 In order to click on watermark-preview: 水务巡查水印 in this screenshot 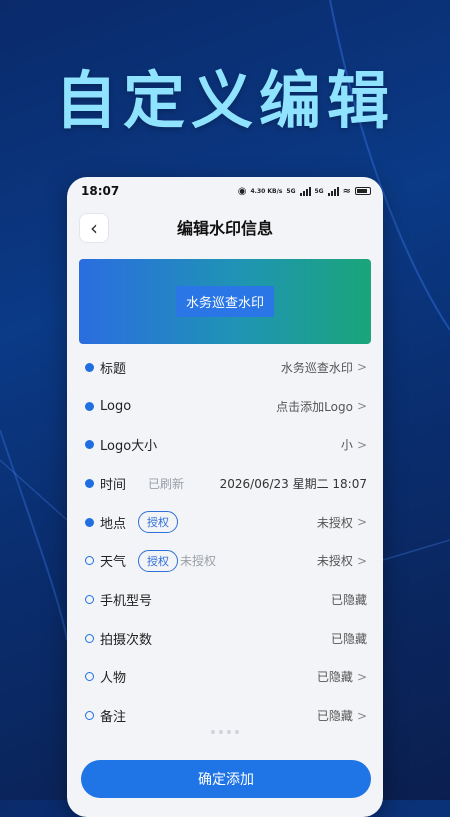, I will do `click(225, 301)`.